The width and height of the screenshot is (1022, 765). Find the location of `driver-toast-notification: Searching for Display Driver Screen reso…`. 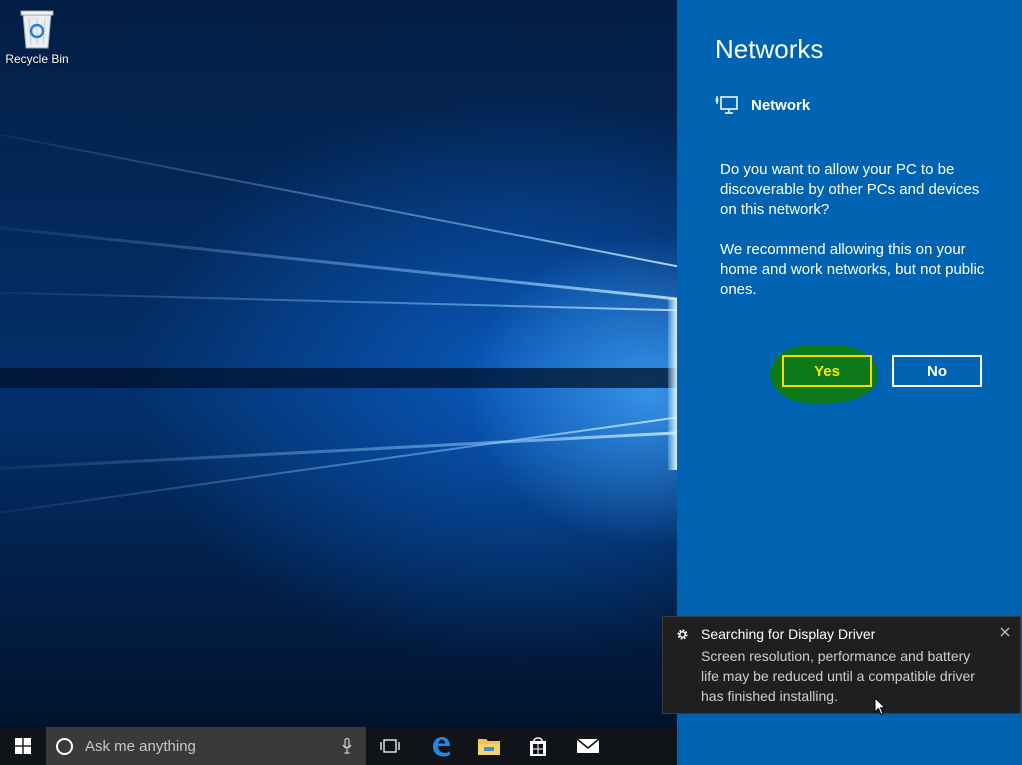

driver-toast-notification: Searching for Display Driver Screen reso… is located at coordinates (841, 665).